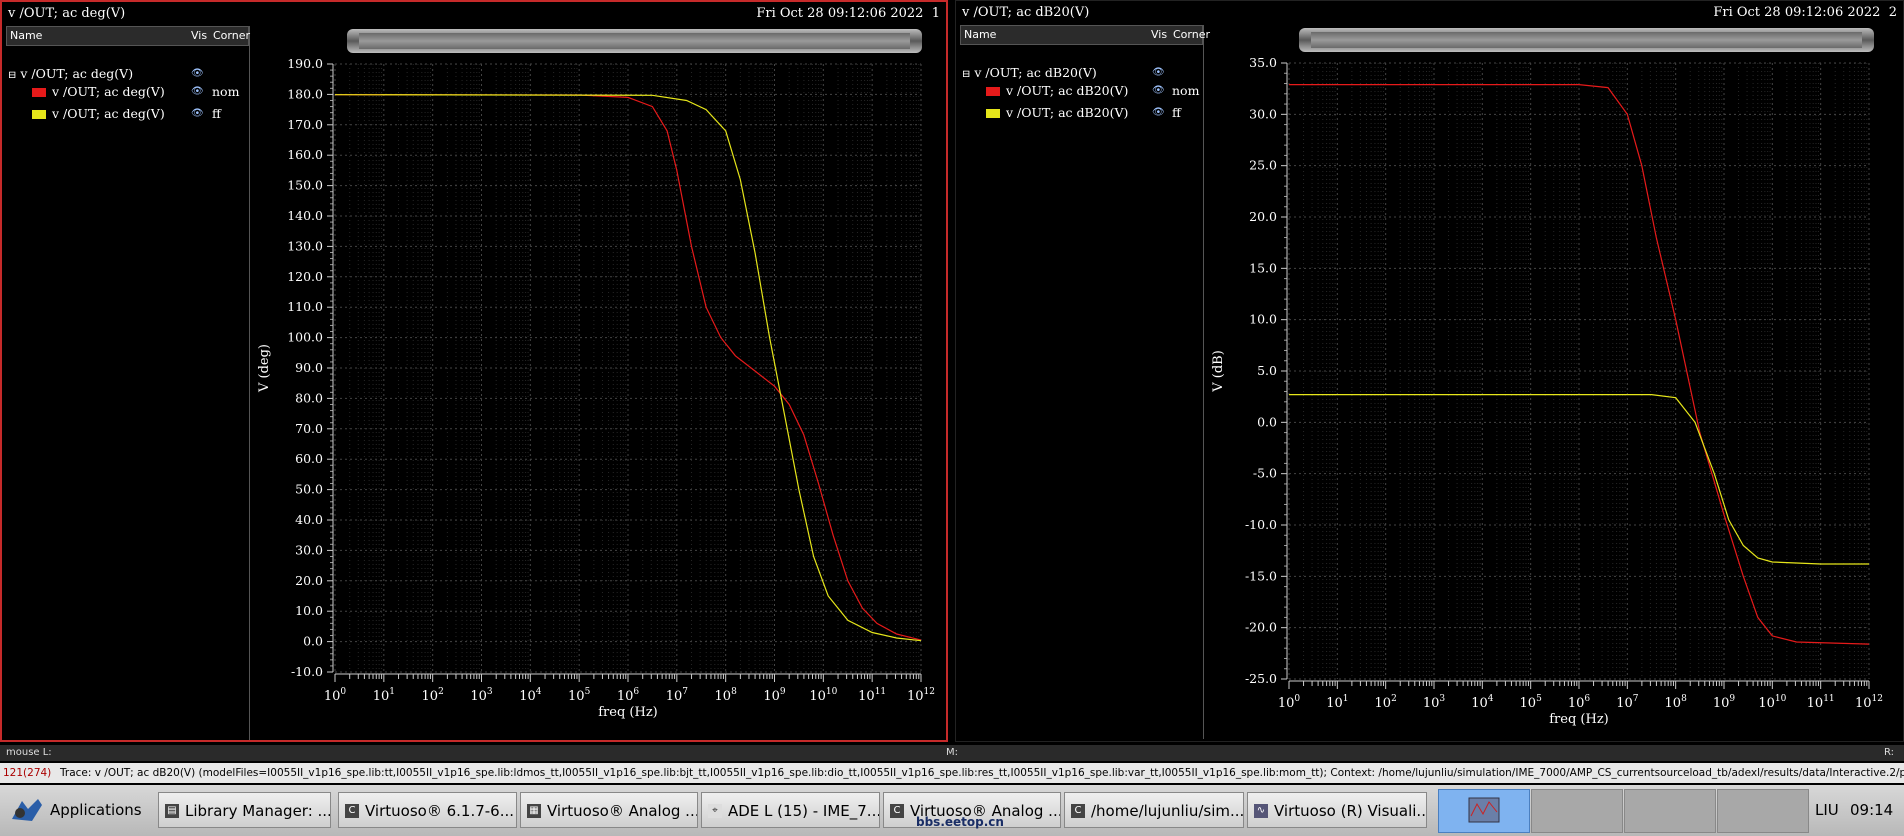  What do you see at coordinates (309, 489) in the screenshot?
I see `y-tick-label: 50.0` at bounding box center [309, 489].